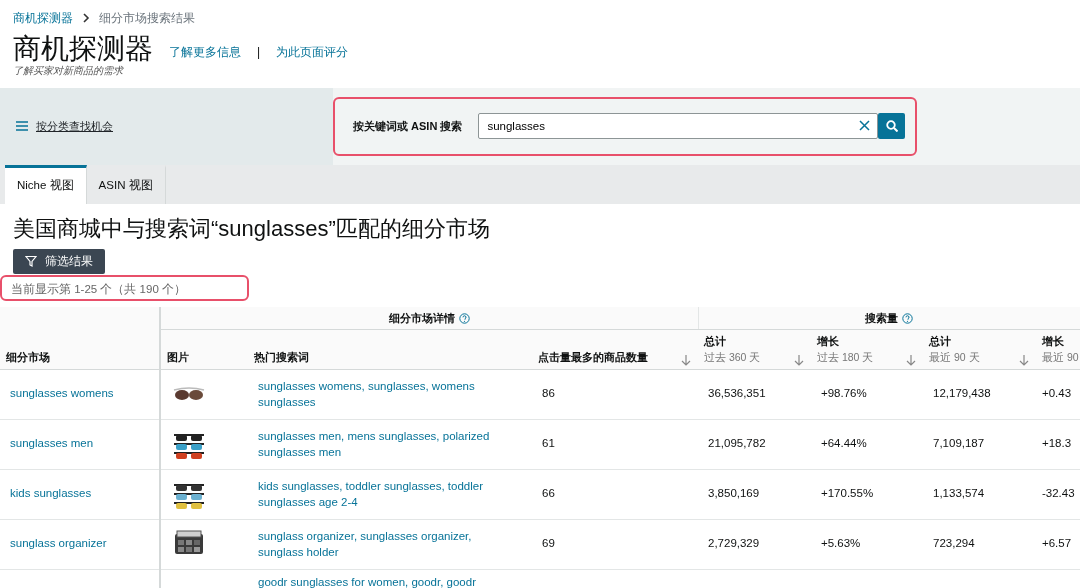  Describe the element at coordinates (593, 357) in the screenshot. I see `column-header: 点击量最多的商品数量` at that location.